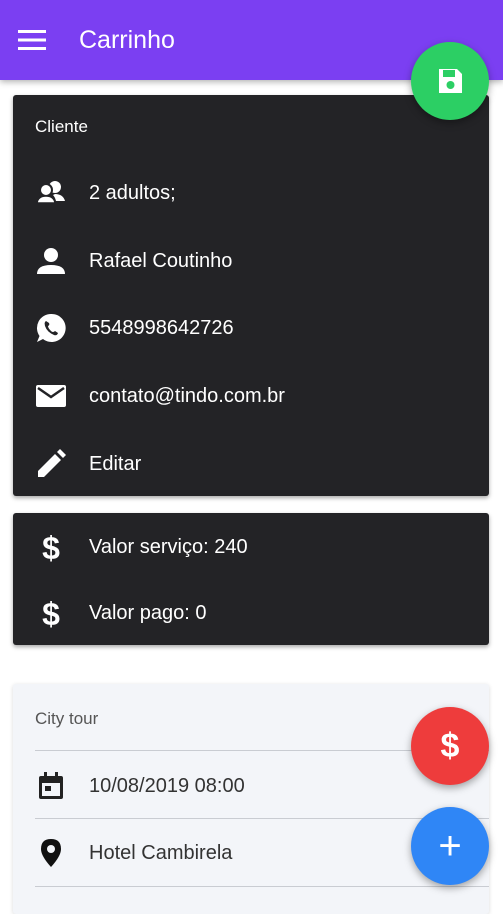 The width and height of the screenshot is (503, 914). I want to click on menu-icon, so click(32, 40).